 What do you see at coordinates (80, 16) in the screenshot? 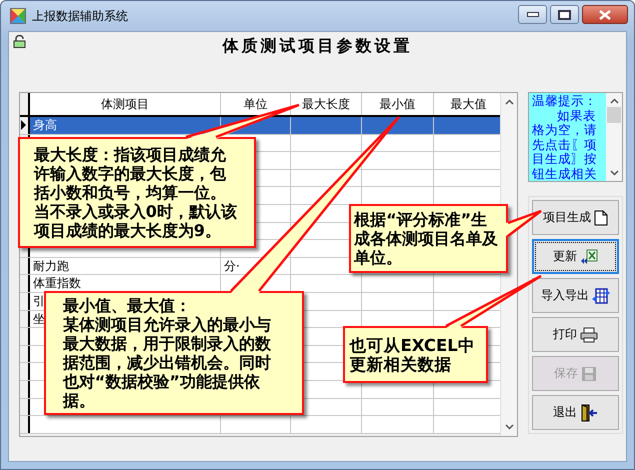
I see `window-title: 上报数据辅助系统` at bounding box center [80, 16].